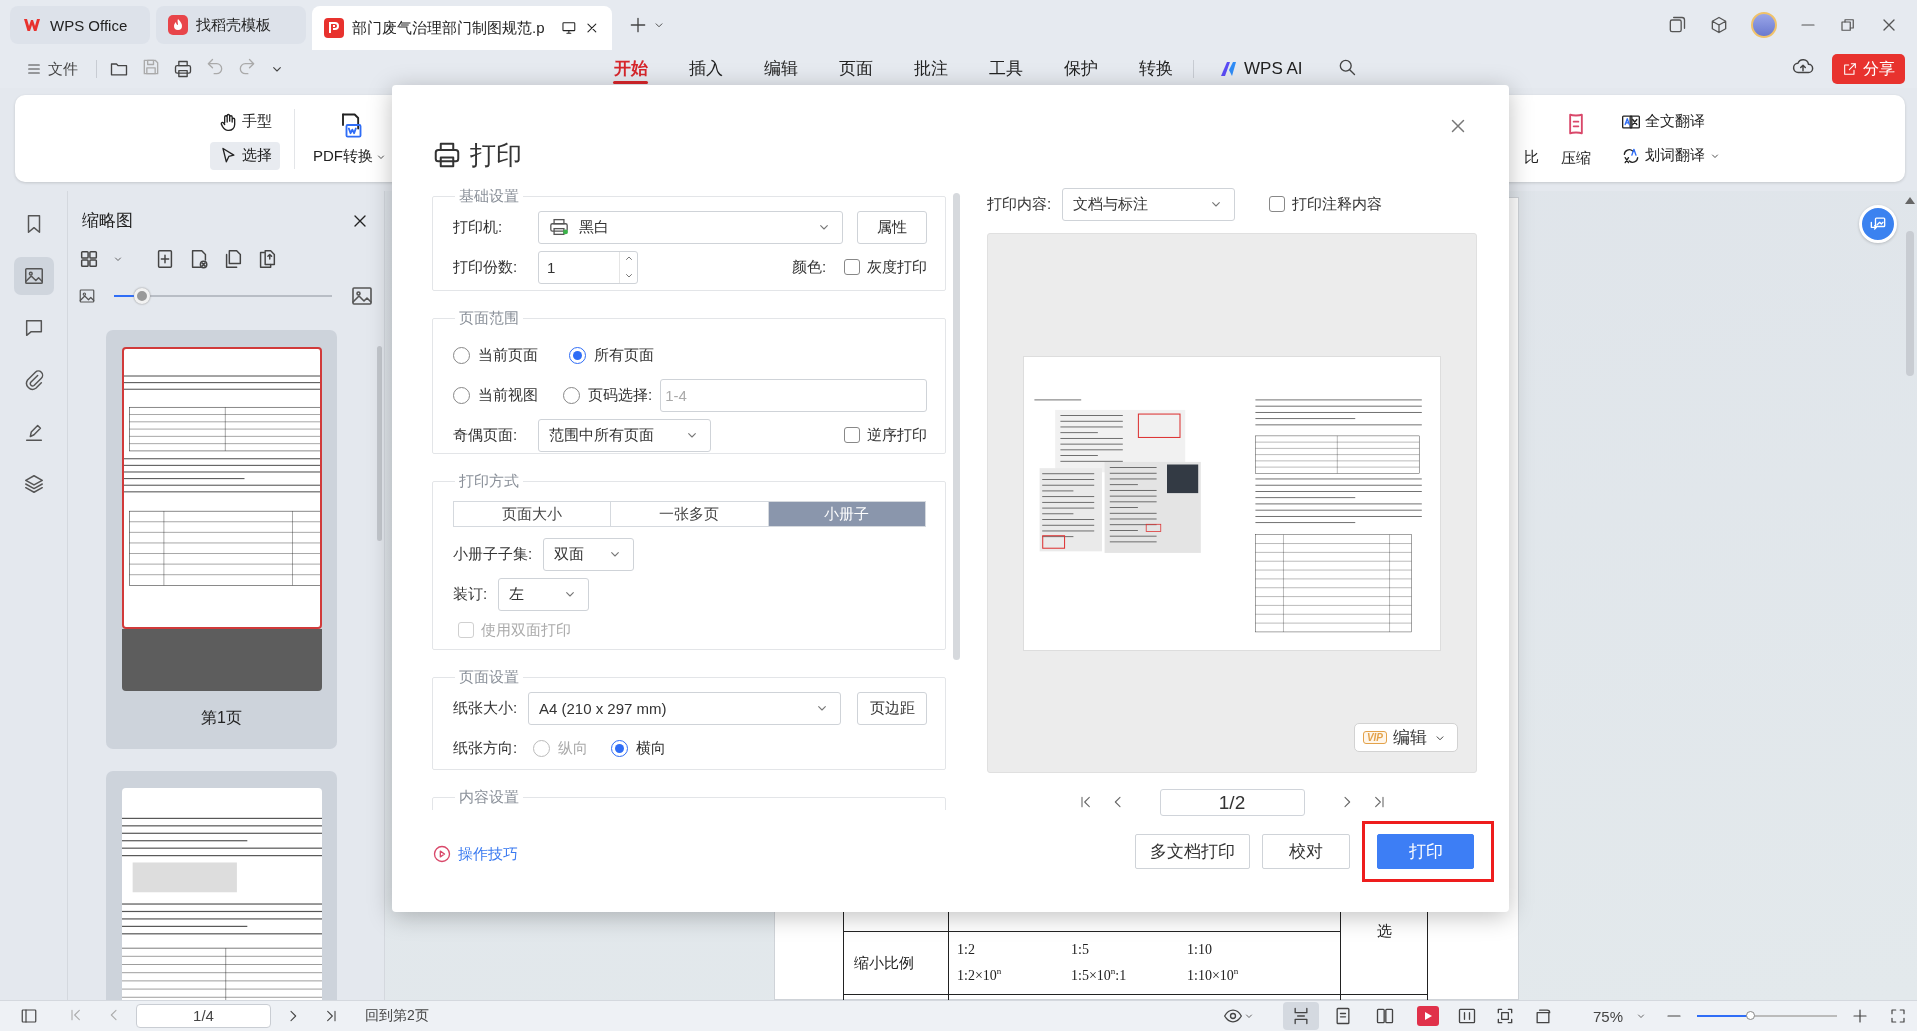 The width and height of the screenshot is (1917, 1031). What do you see at coordinates (1848, 25) in the screenshot?
I see `restore-icon` at bounding box center [1848, 25].